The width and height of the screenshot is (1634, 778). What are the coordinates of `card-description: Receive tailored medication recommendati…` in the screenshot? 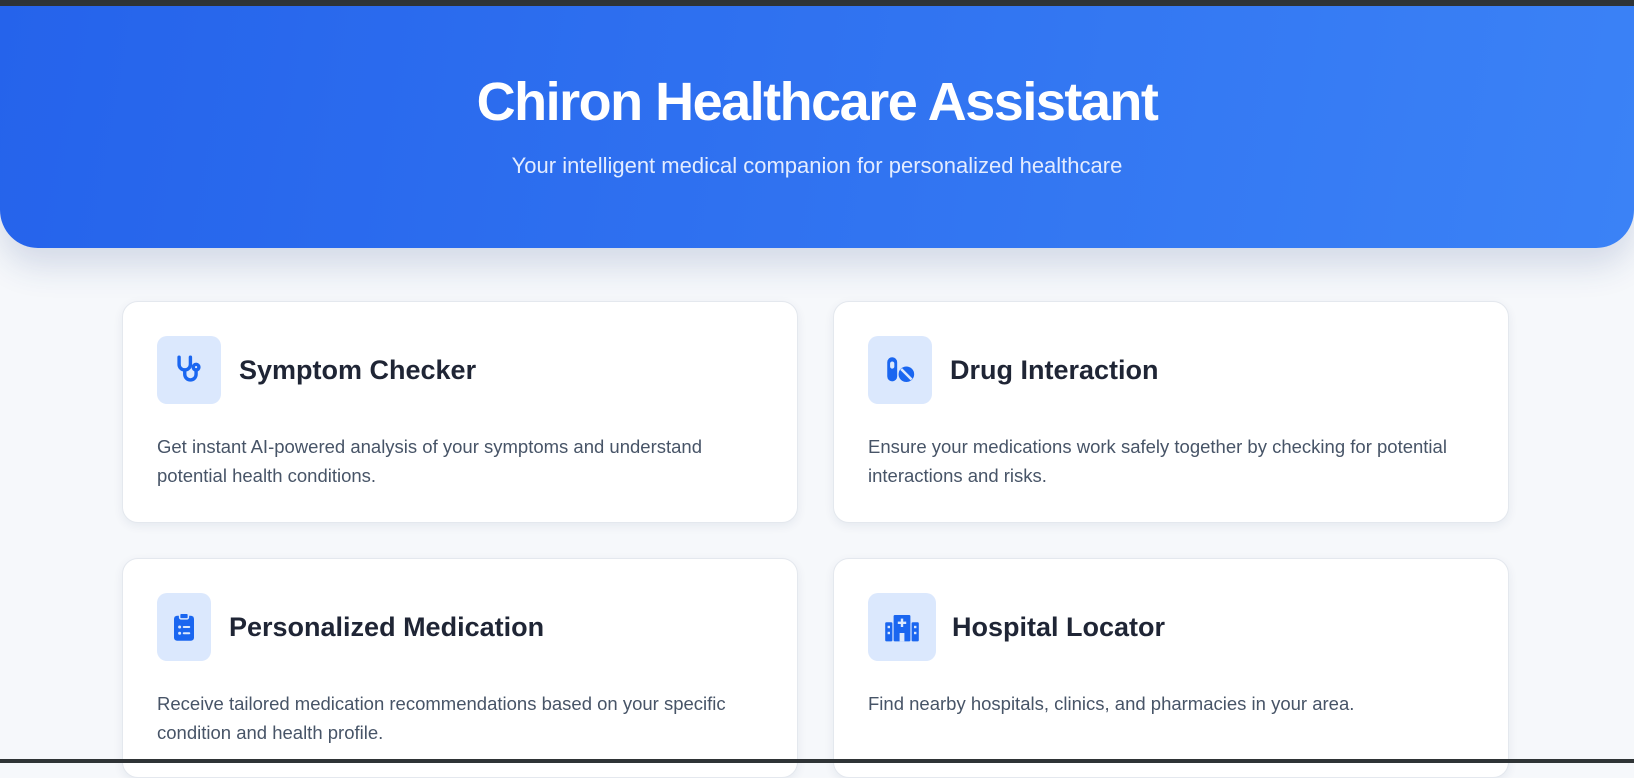 It's located at (441, 718).